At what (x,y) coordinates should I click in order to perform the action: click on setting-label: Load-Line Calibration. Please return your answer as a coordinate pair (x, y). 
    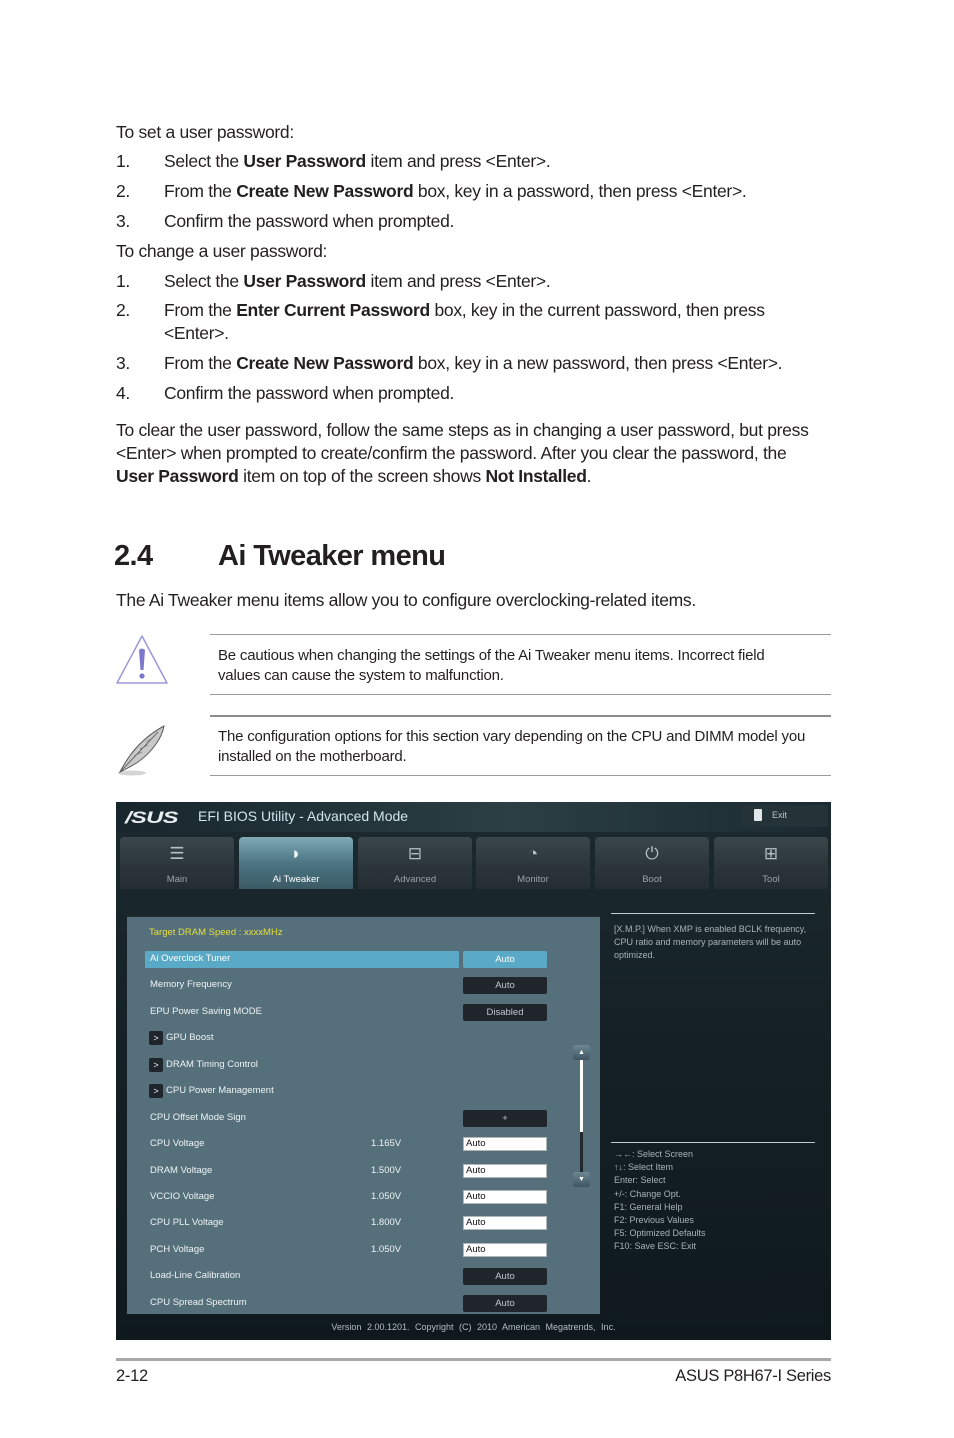
    Looking at the image, I should click on (195, 1275).